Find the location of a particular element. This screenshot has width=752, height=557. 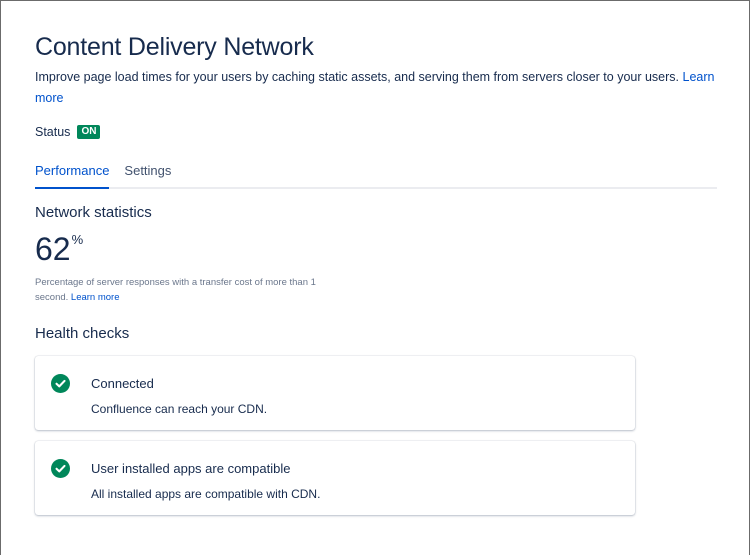

tab-bar: Performance Settings is located at coordinates (376, 176).